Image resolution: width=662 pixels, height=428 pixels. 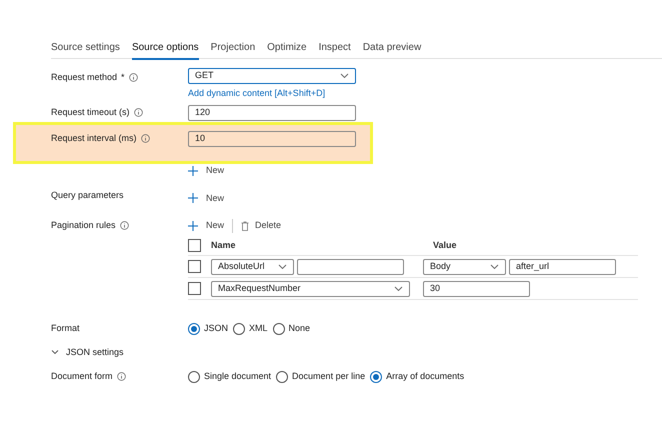 What do you see at coordinates (238, 376) in the screenshot?
I see `radio-label: Single document` at bounding box center [238, 376].